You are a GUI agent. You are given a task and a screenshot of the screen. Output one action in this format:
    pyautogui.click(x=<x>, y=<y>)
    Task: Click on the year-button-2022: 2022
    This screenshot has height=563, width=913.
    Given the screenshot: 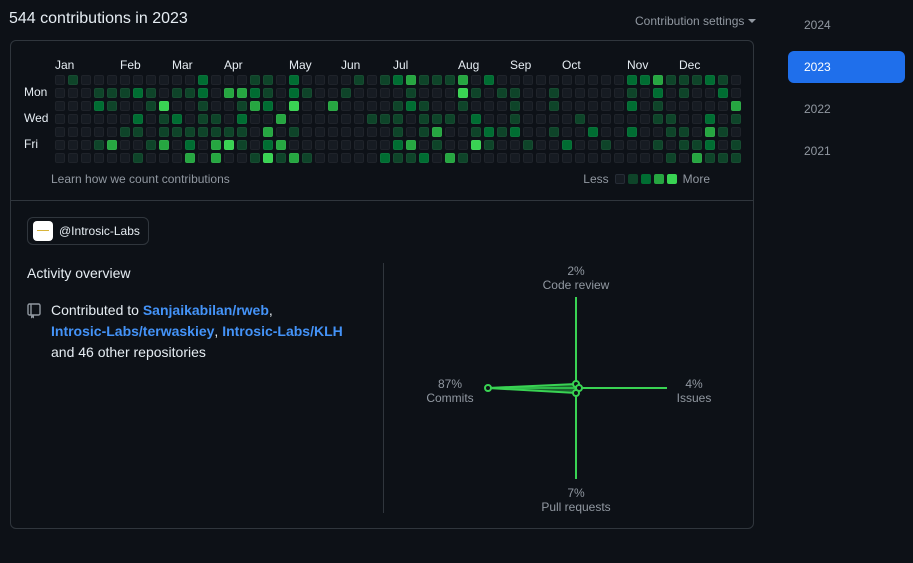 What is the action you would take?
    pyautogui.click(x=846, y=109)
    